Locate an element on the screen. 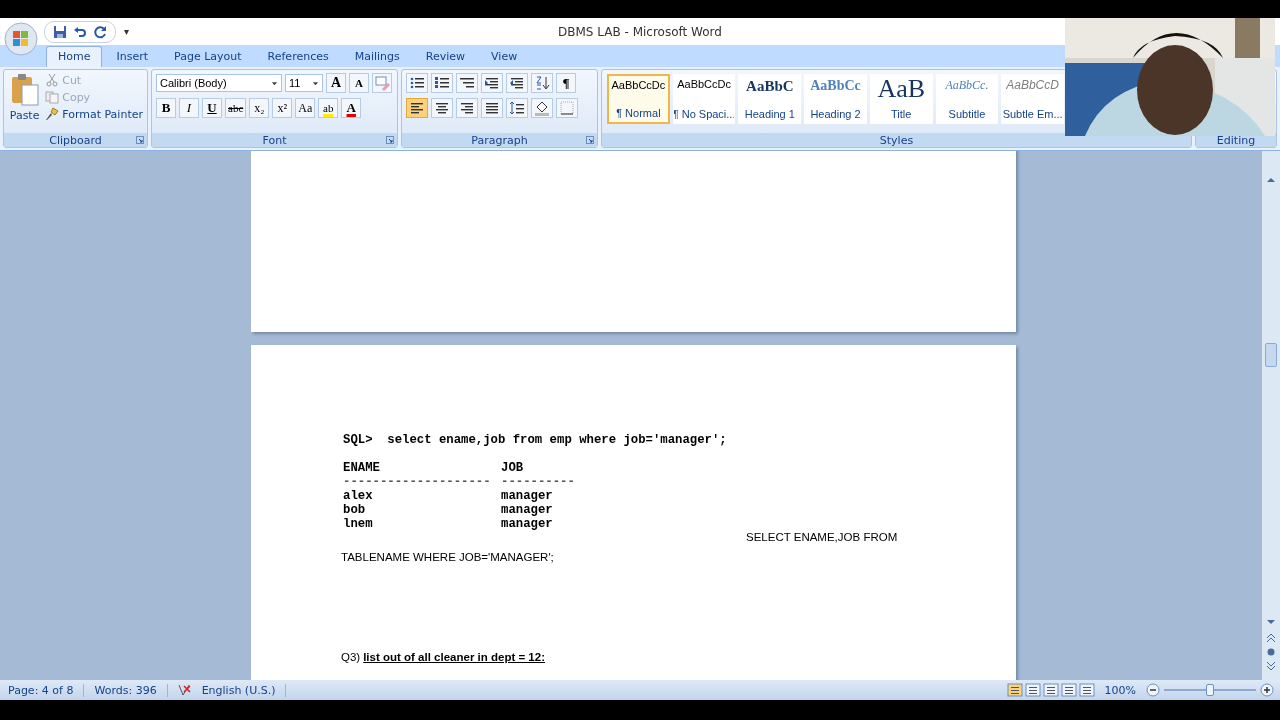 This screenshot has width=1280, height=720. zoom-slider-thumb is located at coordinates (1210, 690).